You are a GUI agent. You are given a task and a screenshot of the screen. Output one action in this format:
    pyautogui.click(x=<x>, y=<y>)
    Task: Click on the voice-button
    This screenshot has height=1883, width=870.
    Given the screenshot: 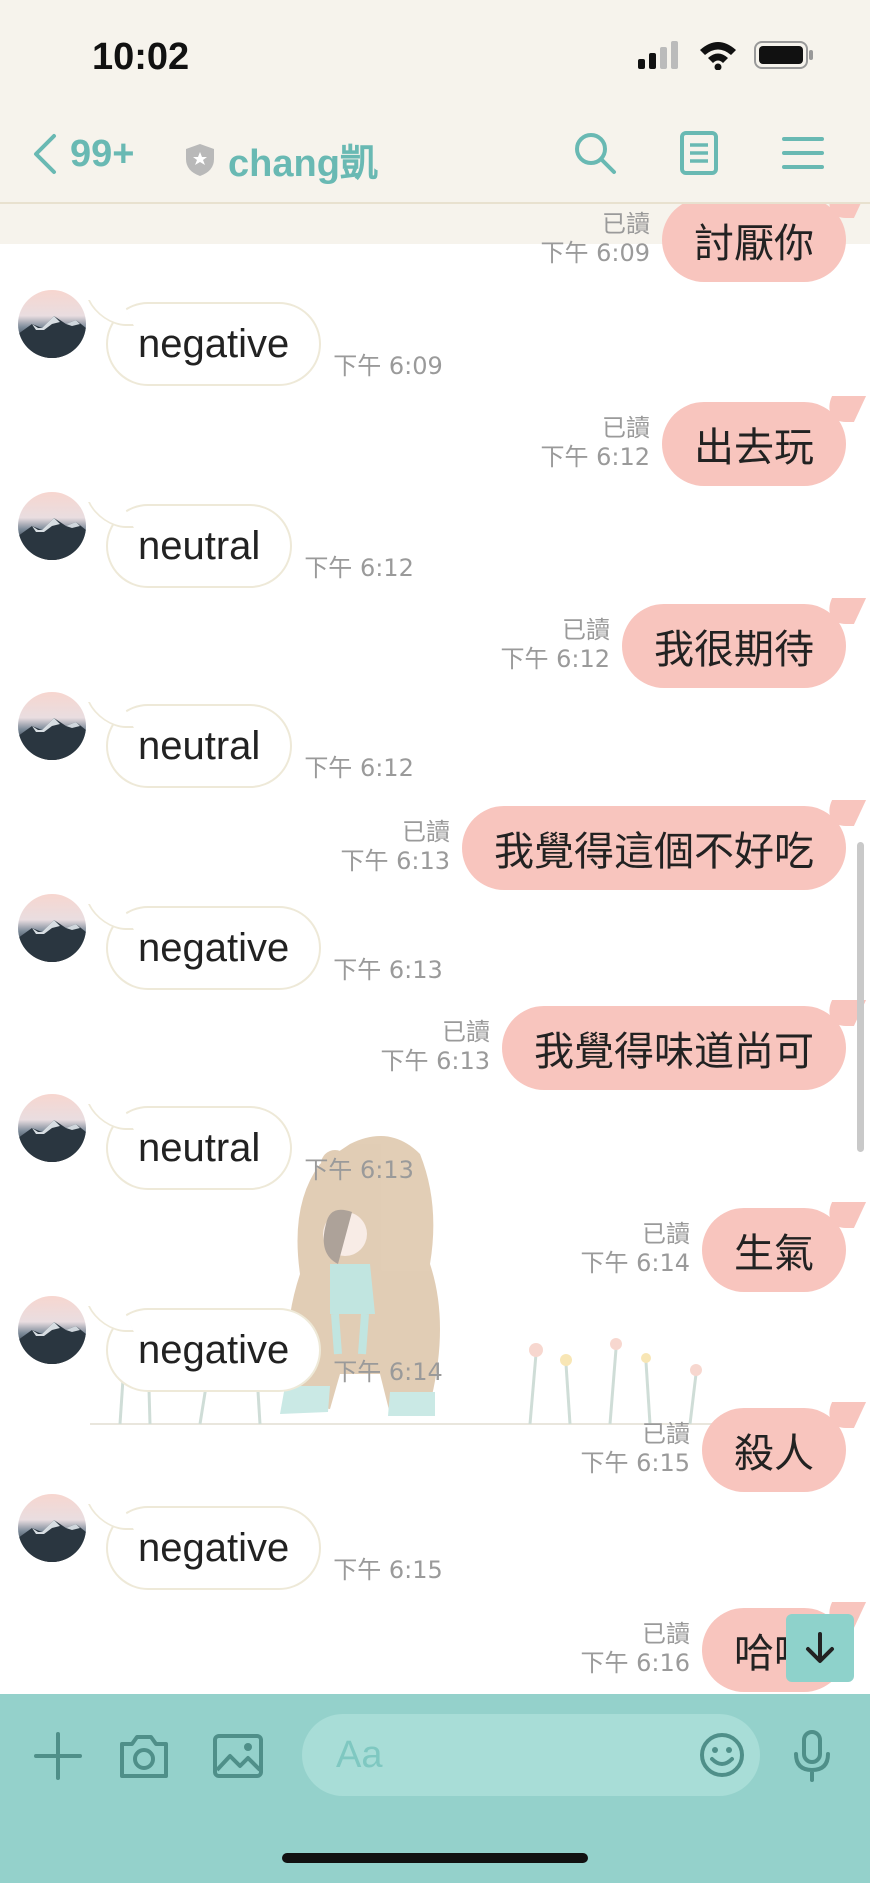 What is the action you would take?
    pyautogui.click(x=812, y=1756)
    